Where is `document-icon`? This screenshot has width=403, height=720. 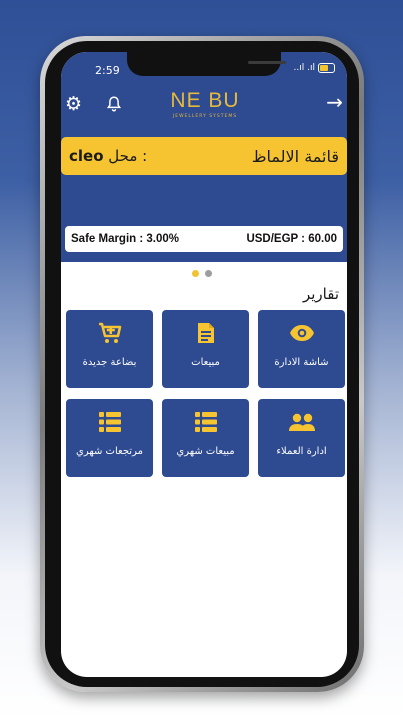
document-icon is located at coordinates (205, 333).